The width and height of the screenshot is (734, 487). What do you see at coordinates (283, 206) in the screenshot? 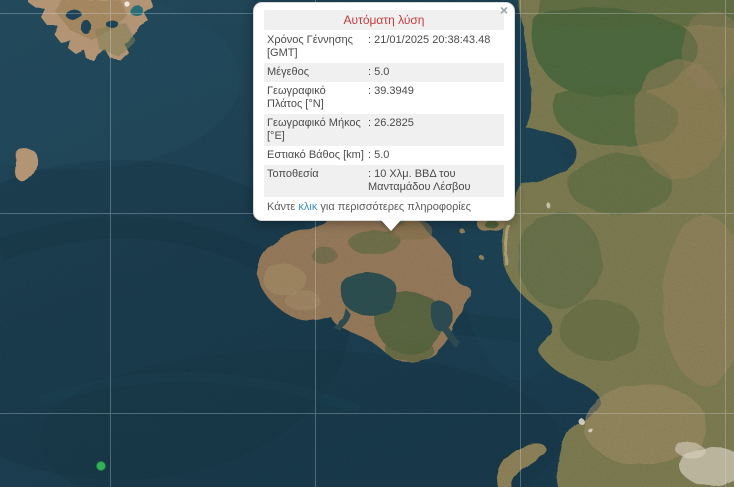
I see `footer-text-prefix: Κάντε` at bounding box center [283, 206].